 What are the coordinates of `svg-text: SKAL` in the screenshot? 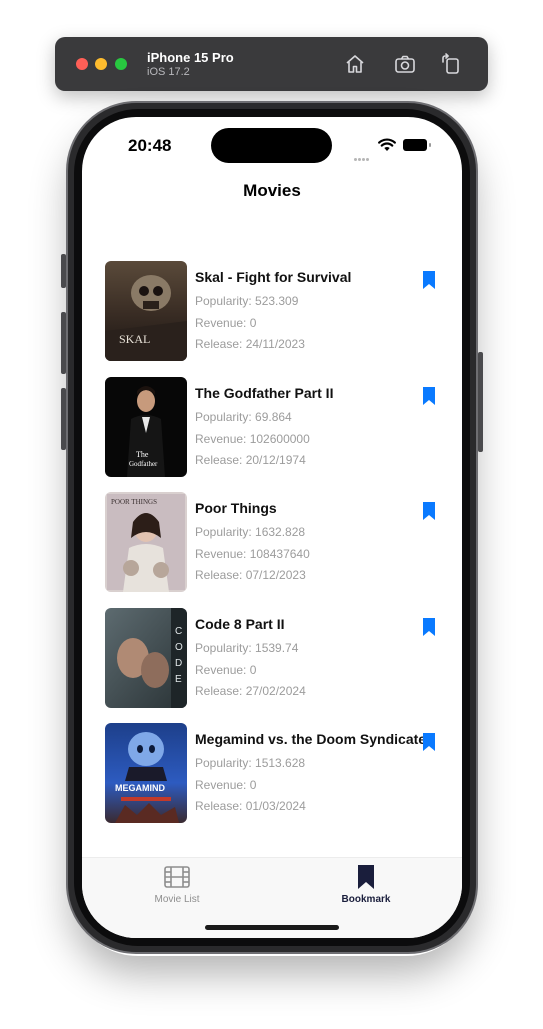 It's located at (134, 339).